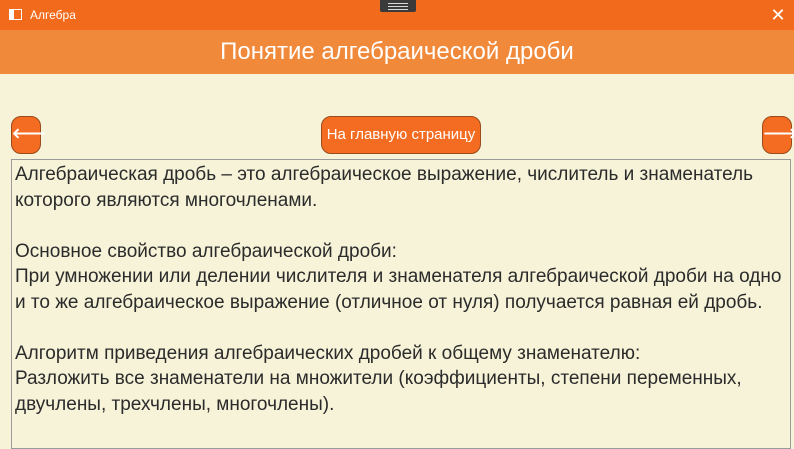 Image resolution: width=794 pixels, height=449 pixels. I want to click on forward-button: ⟶, so click(778, 135).